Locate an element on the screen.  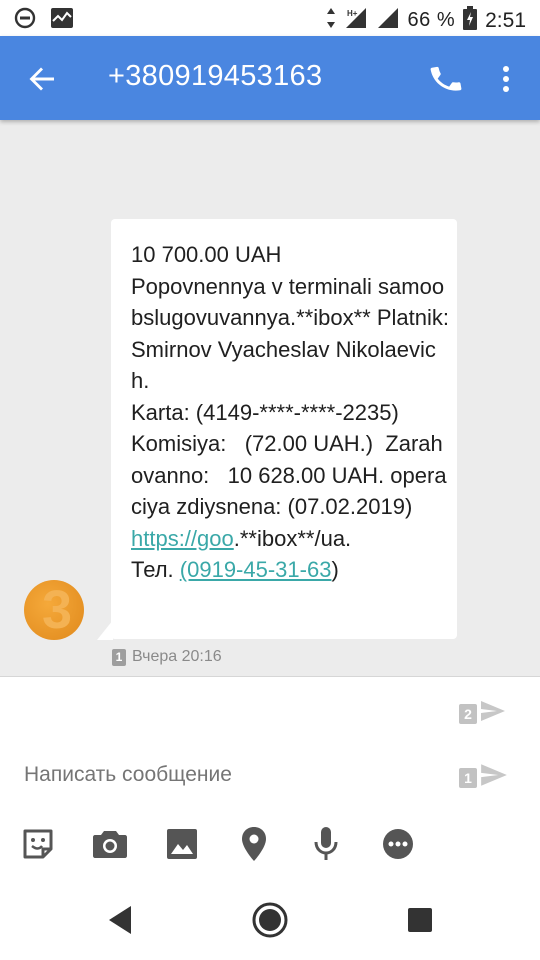
more-attachments-button is located at coordinates (398, 846).